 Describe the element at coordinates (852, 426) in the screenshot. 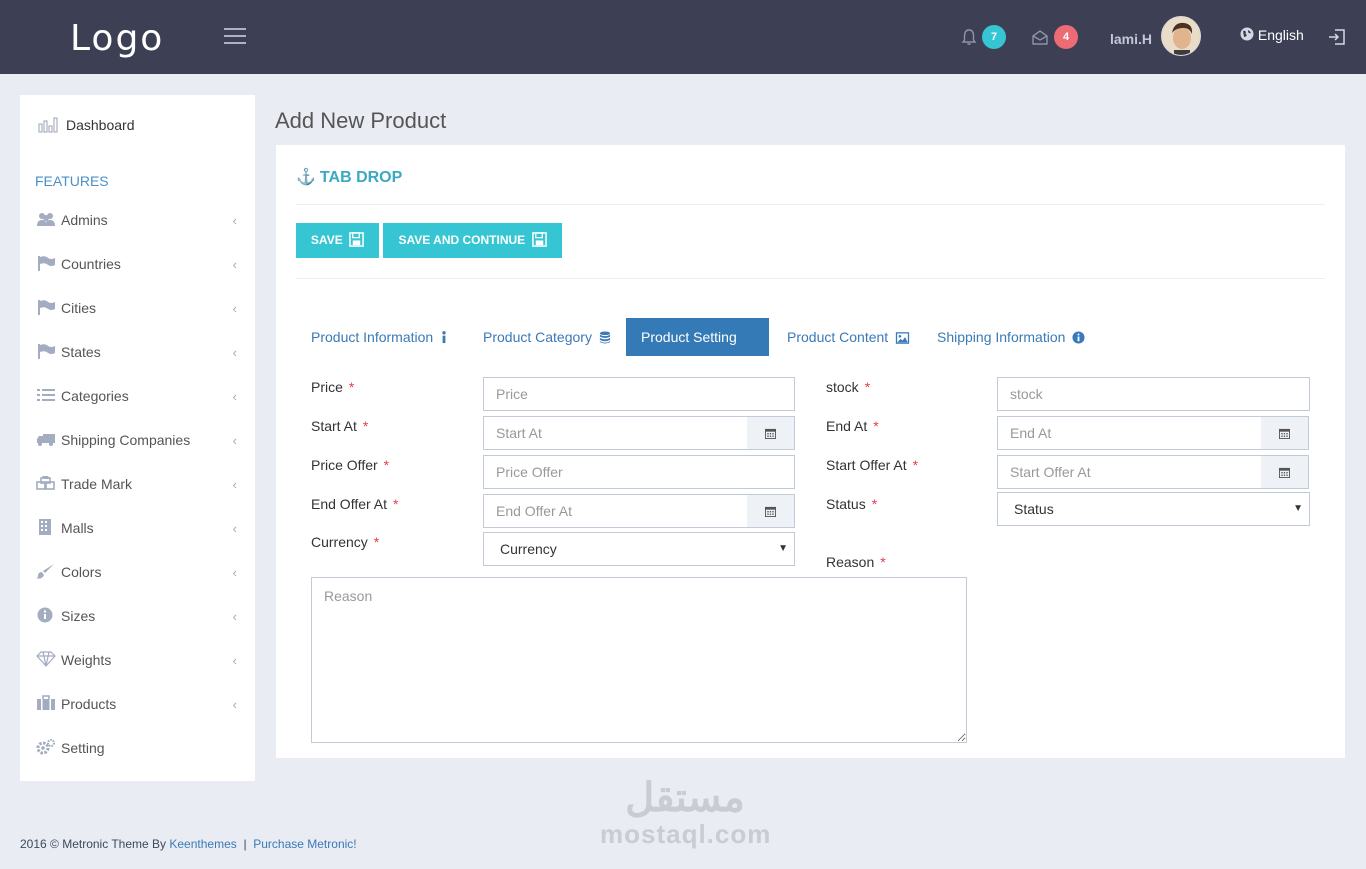

I see `end-at-label: End At *` at that location.